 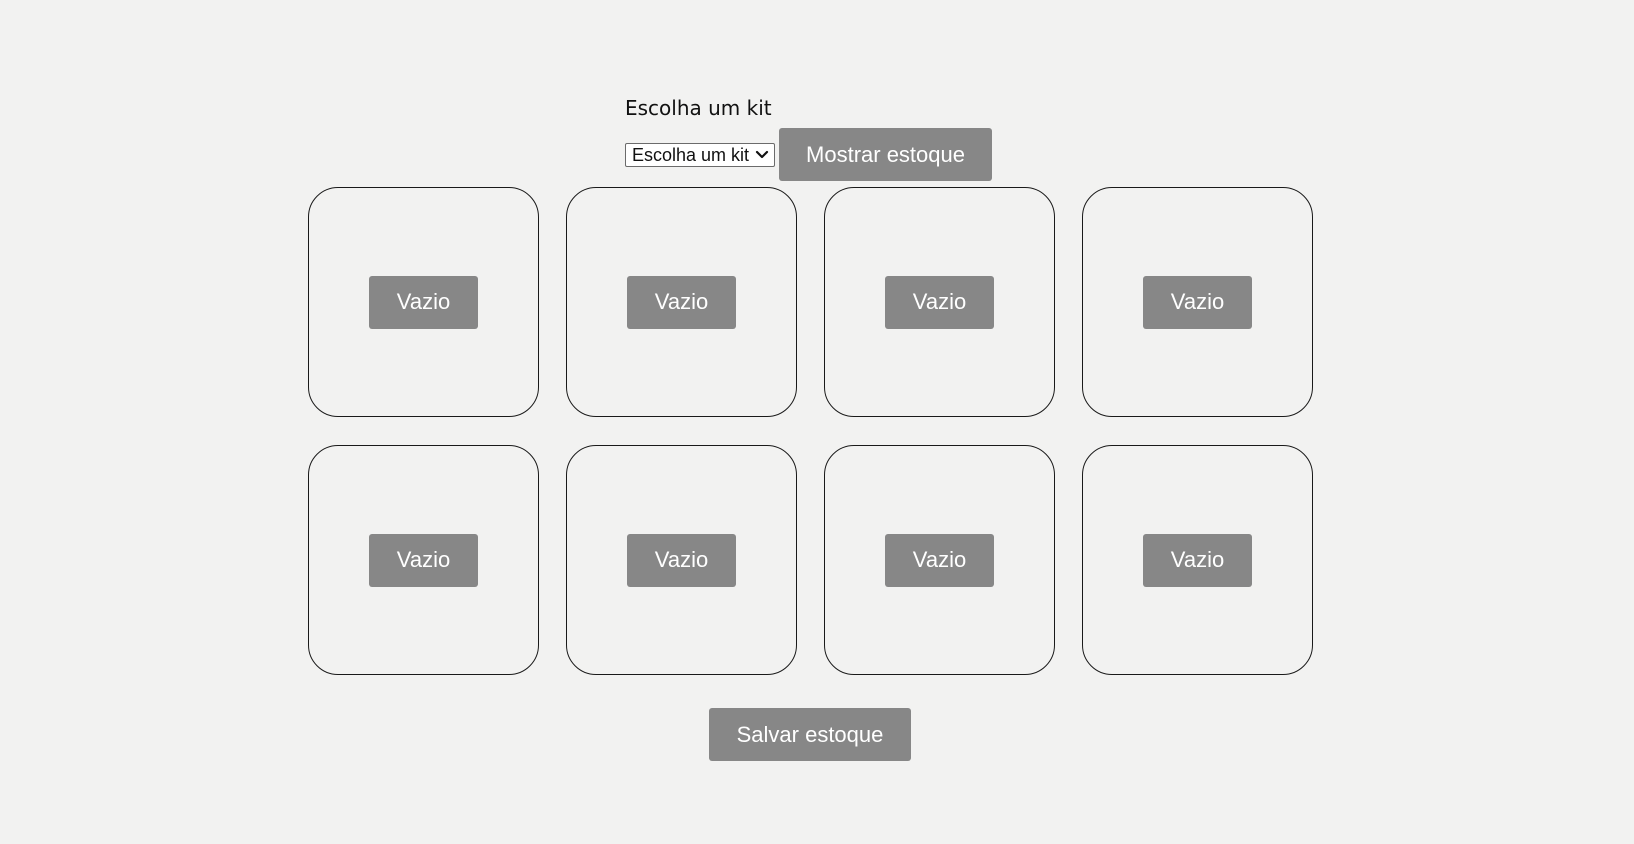 I want to click on slot-button-1: Vazio, so click(x=423, y=302).